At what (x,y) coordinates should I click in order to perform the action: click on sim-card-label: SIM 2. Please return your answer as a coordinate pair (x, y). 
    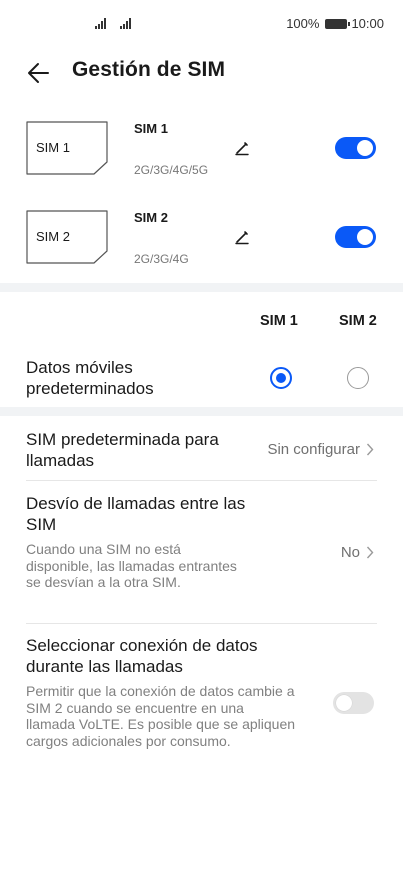
    Looking at the image, I should click on (53, 236).